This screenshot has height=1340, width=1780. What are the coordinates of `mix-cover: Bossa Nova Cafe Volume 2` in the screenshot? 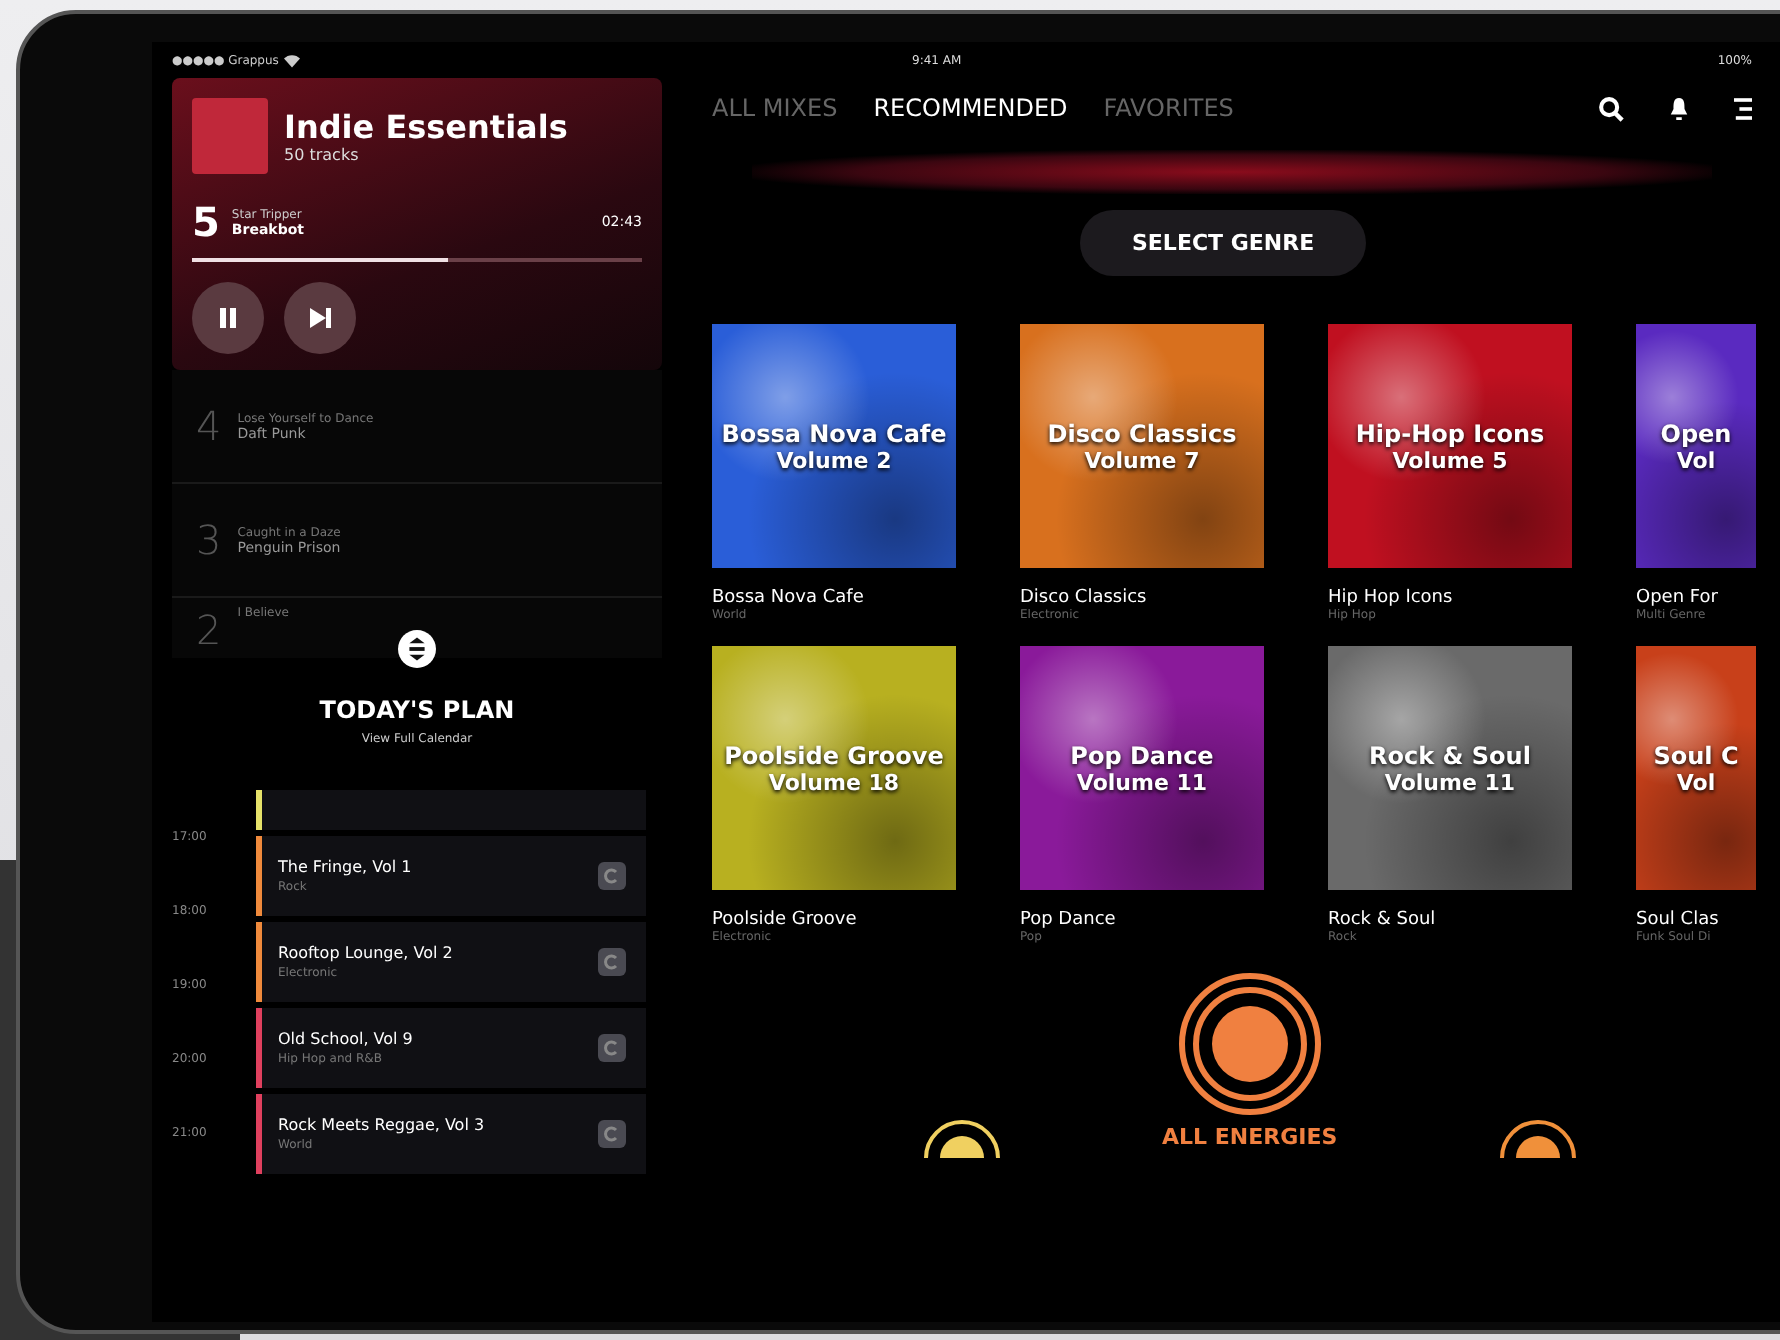 It's located at (834, 446).